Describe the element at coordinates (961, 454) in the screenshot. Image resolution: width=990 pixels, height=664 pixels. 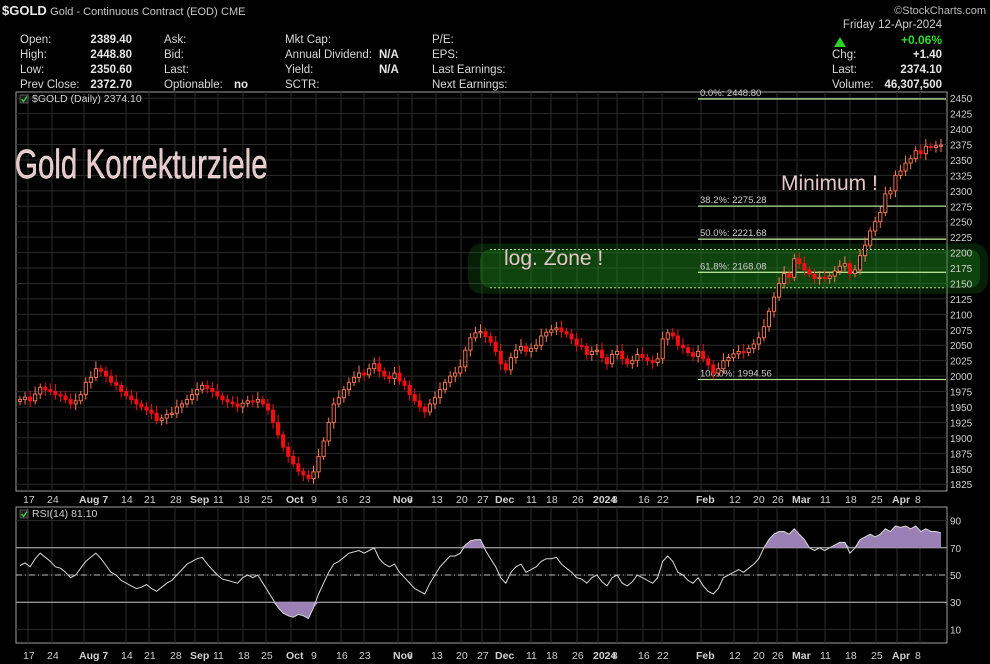
I see `price-tick-label: 1875` at that location.